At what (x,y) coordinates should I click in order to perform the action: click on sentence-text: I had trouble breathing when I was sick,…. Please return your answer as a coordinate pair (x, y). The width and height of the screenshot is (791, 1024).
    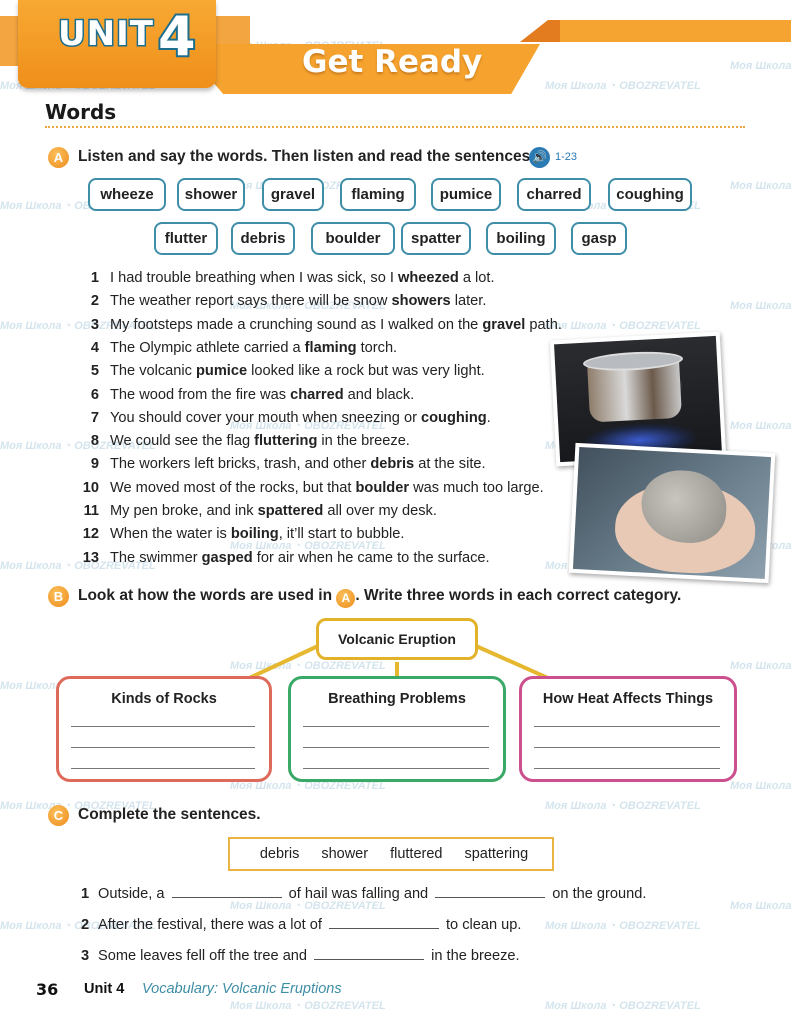
    Looking at the image, I should click on (254, 278).